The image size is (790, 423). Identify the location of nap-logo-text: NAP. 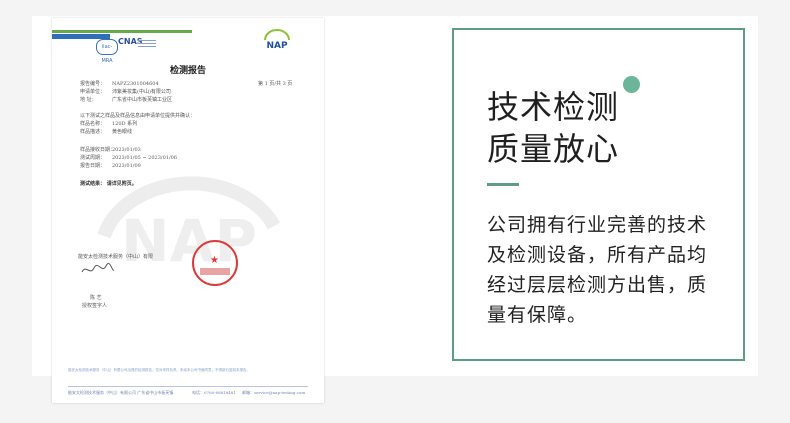
(276, 46).